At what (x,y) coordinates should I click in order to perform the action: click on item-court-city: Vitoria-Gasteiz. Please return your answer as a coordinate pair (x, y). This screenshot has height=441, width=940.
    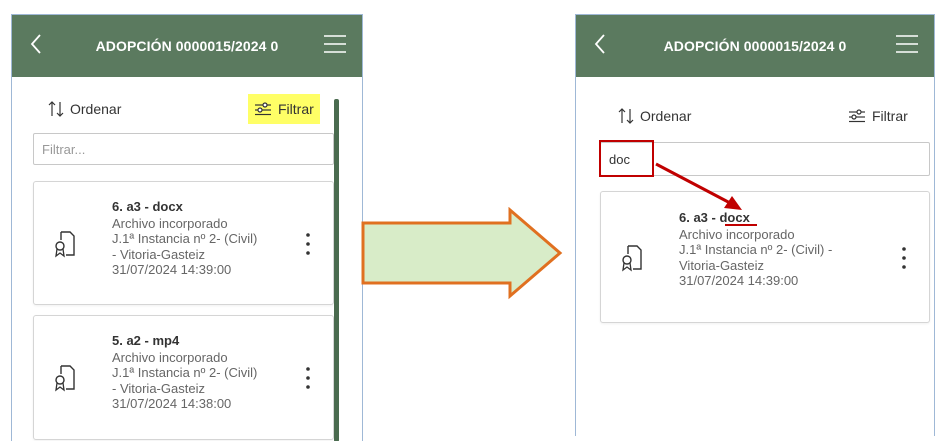
    Looking at the image, I should click on (722, 265).